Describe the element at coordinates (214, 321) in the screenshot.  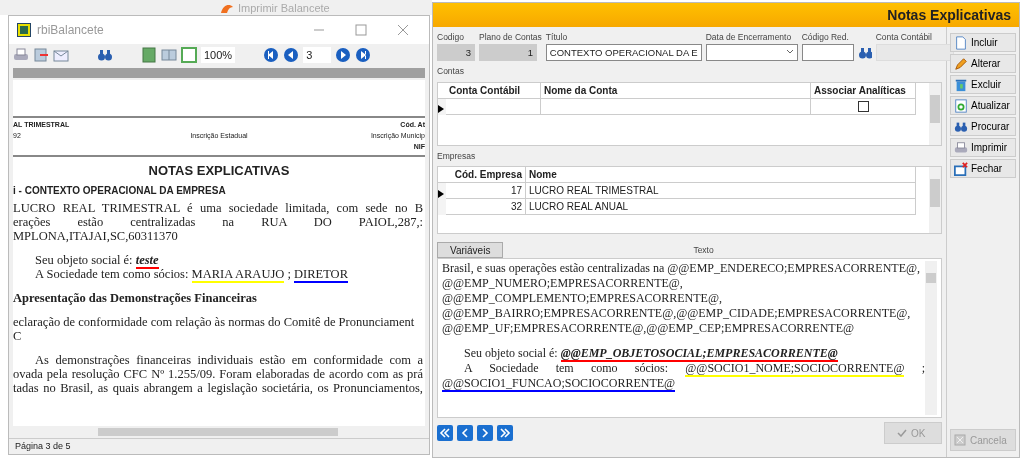
I see `report-text: eclaração de conformidade com relação às normas do Comitê de Pronunciament` at that location.